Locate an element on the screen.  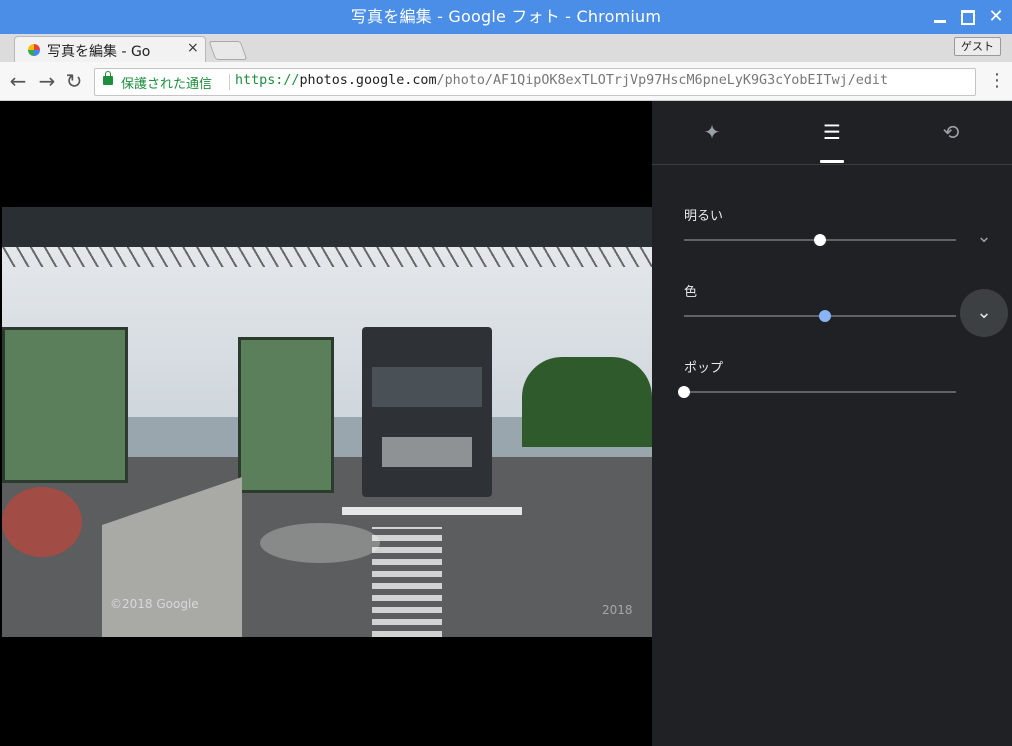
lock-icon is located at coordinates (108, 78).